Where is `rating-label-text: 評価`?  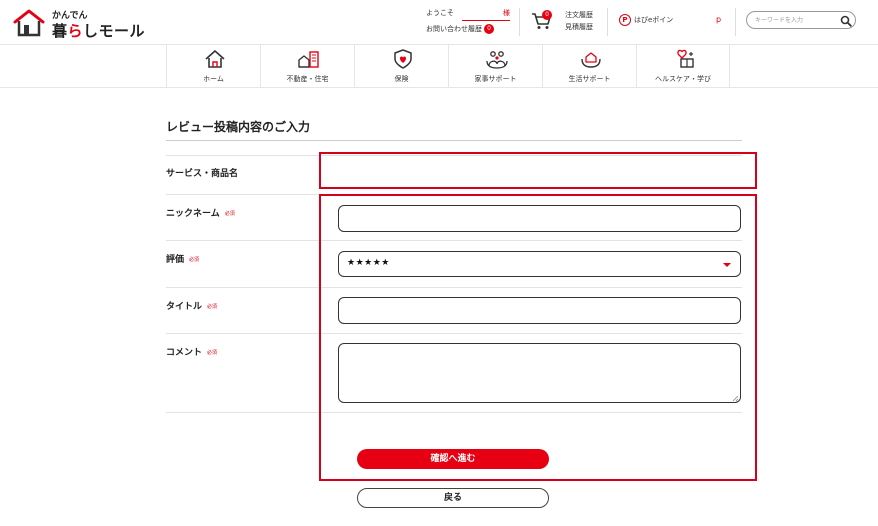
rating-label-text: 評価 is located at coordinates (175, 260).